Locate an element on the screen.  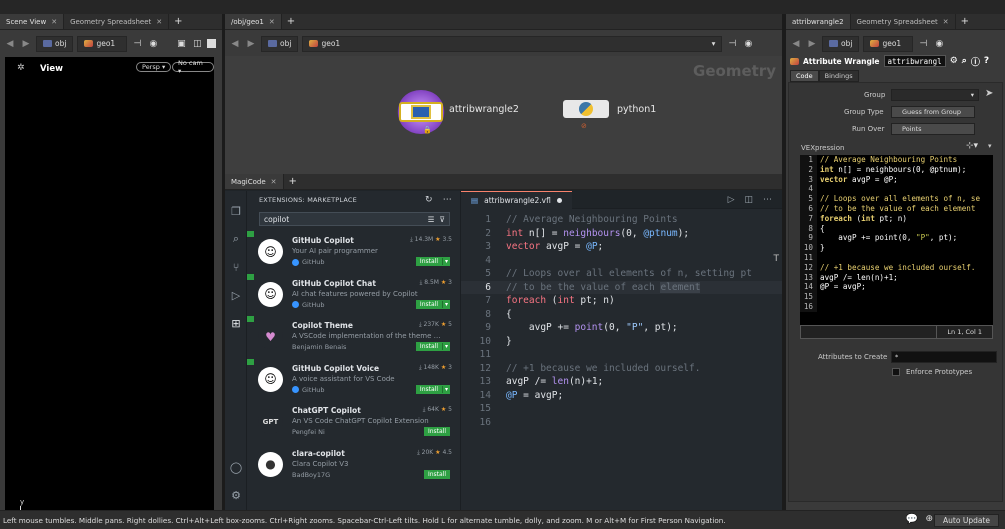
vex-line: 6// to be the value of each element is located at coordinates (896, 208).